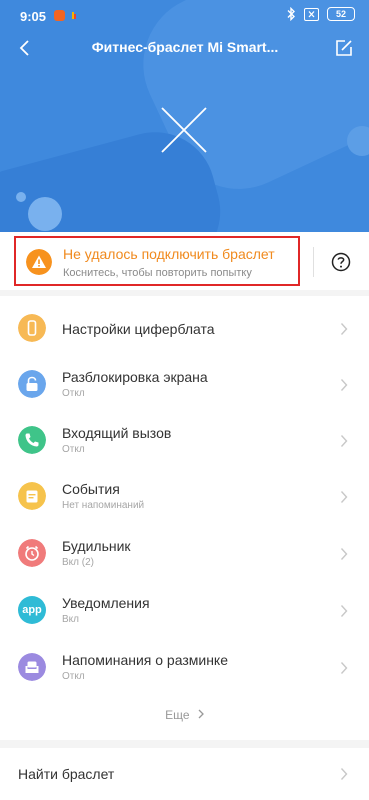 The image size is (369, 800). Describe the element at coordinates (291, 14) in the screenshot. I see `bluetooth-icon` at that location.